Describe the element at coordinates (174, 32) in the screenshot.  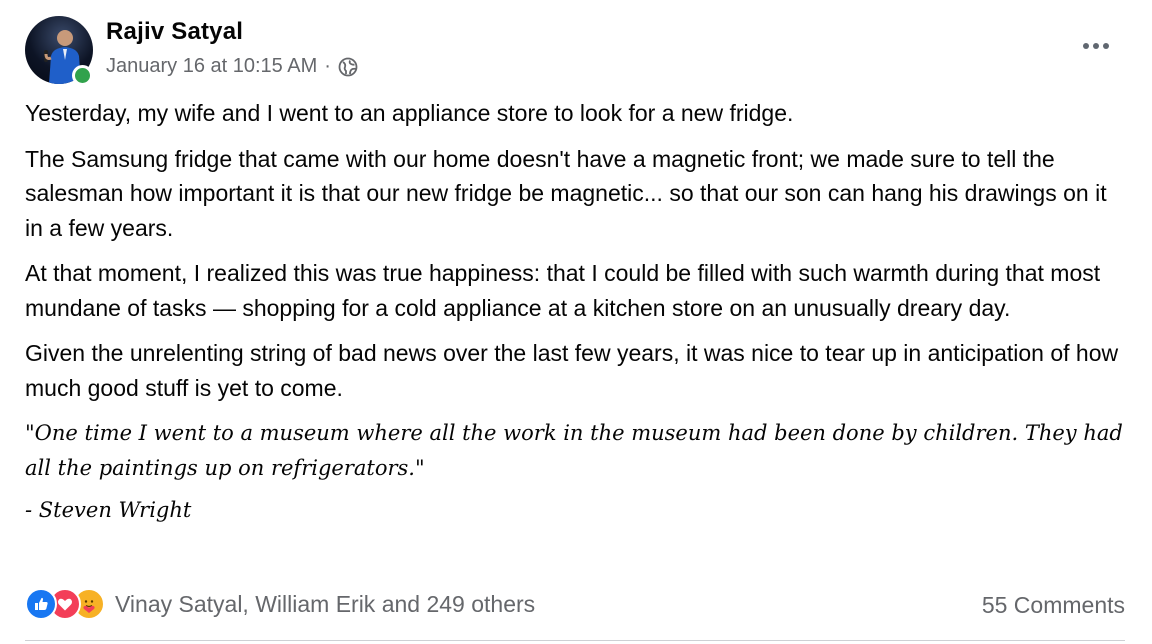
I see `author-name: Rajiv Satyal` at that location.